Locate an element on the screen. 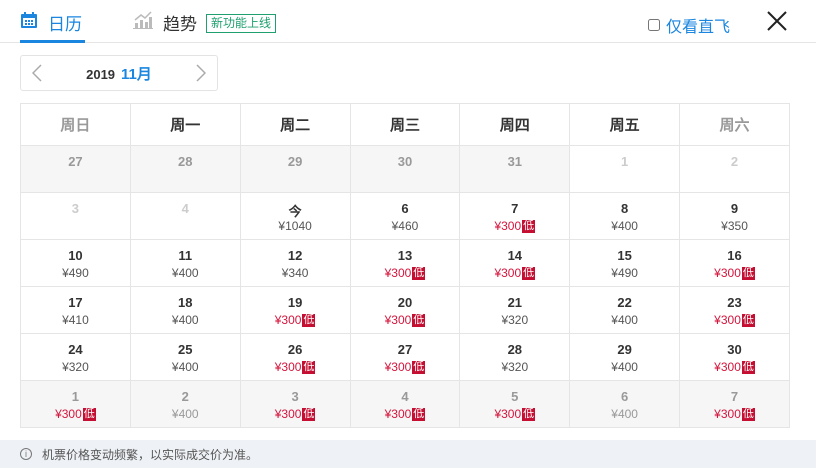  calendar-day-cell: 3 ¥300 低 is located at coordinates (295, 404).